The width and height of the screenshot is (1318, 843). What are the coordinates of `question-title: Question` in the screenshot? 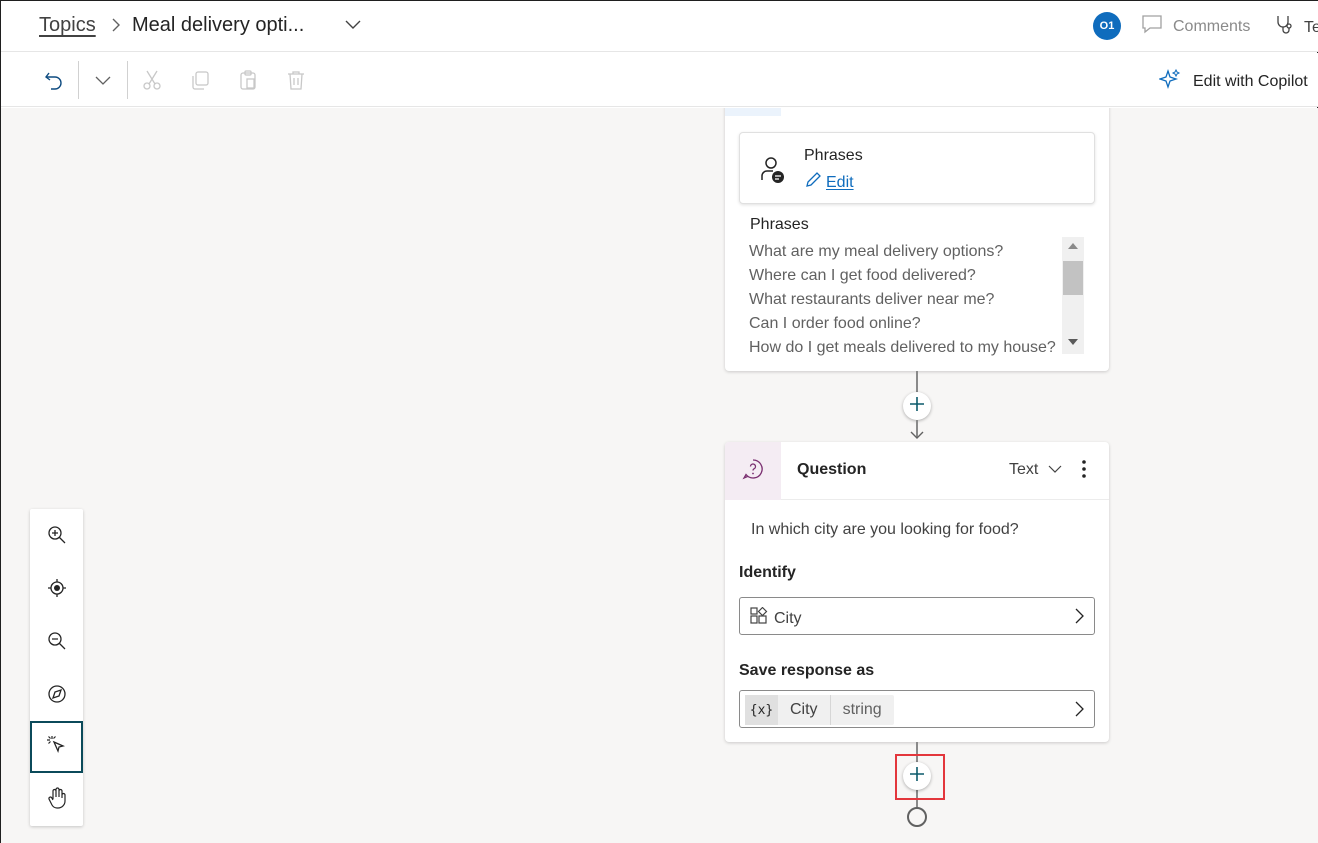 It's located at (832, 469).